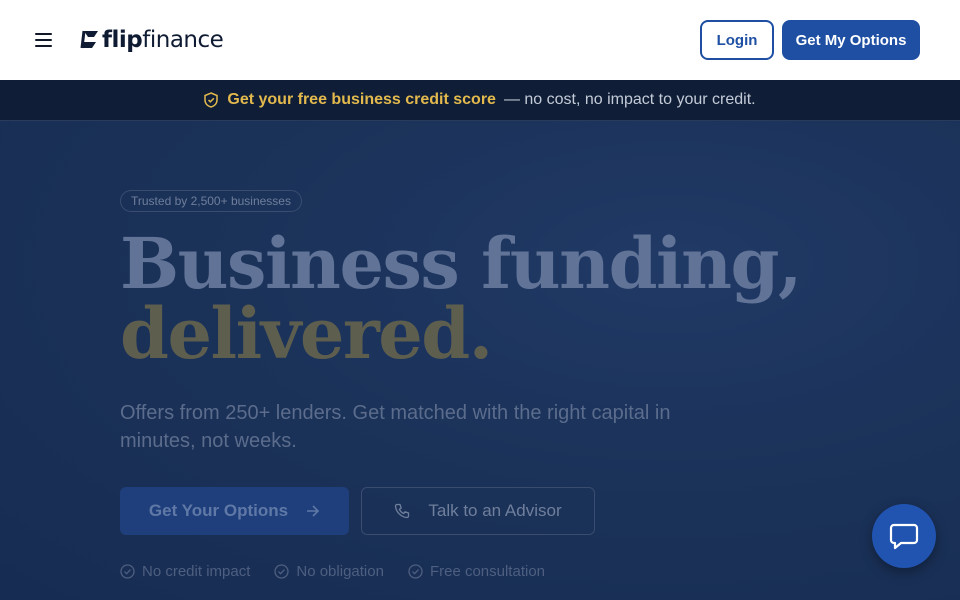  I want to click on headline-line-1: Business funding,, so click(461, 263).